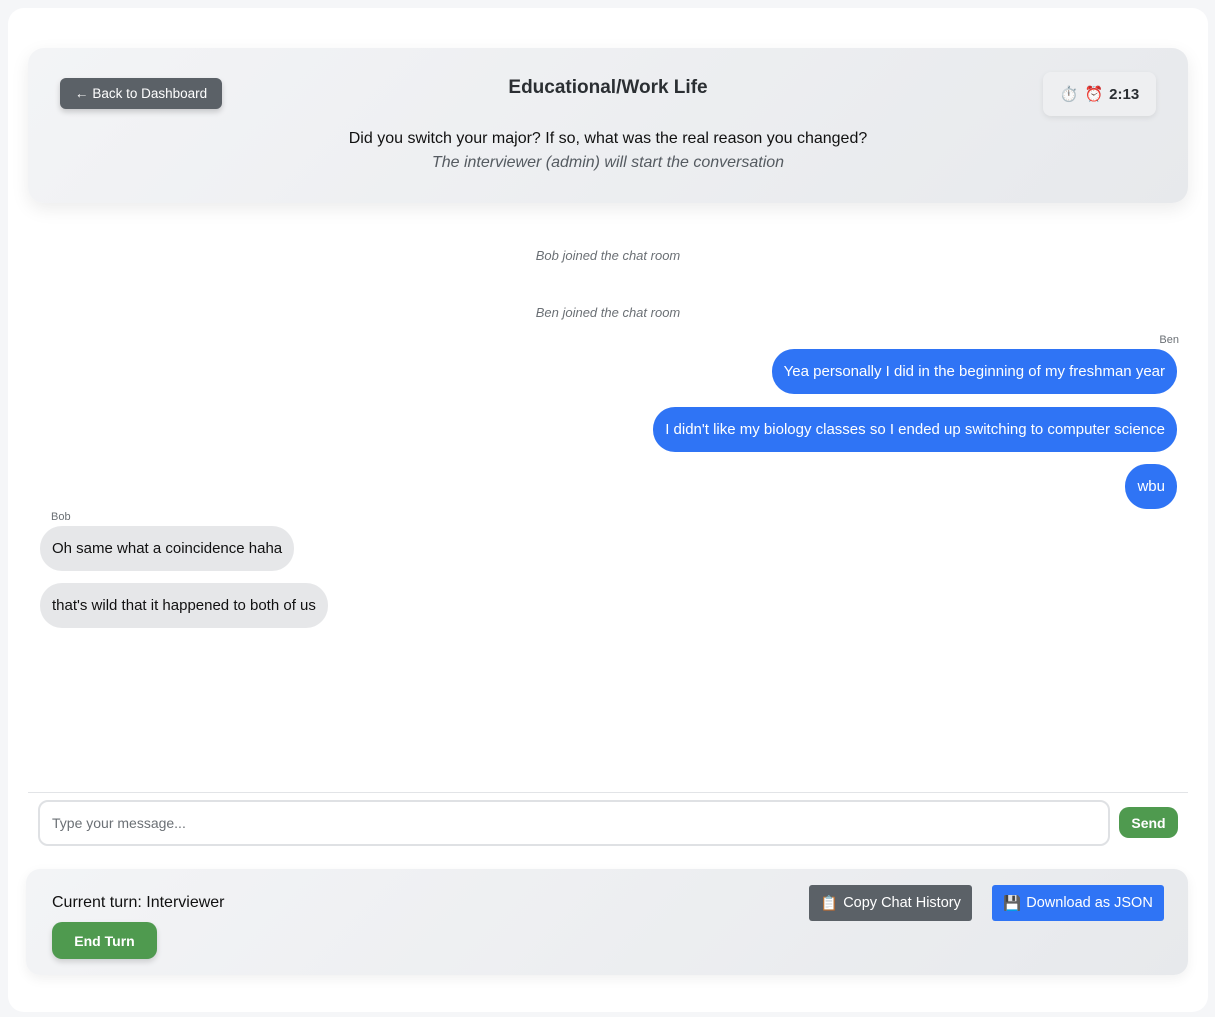  I want to click on download-button-label: Download as JSON, so click(1089, 903).